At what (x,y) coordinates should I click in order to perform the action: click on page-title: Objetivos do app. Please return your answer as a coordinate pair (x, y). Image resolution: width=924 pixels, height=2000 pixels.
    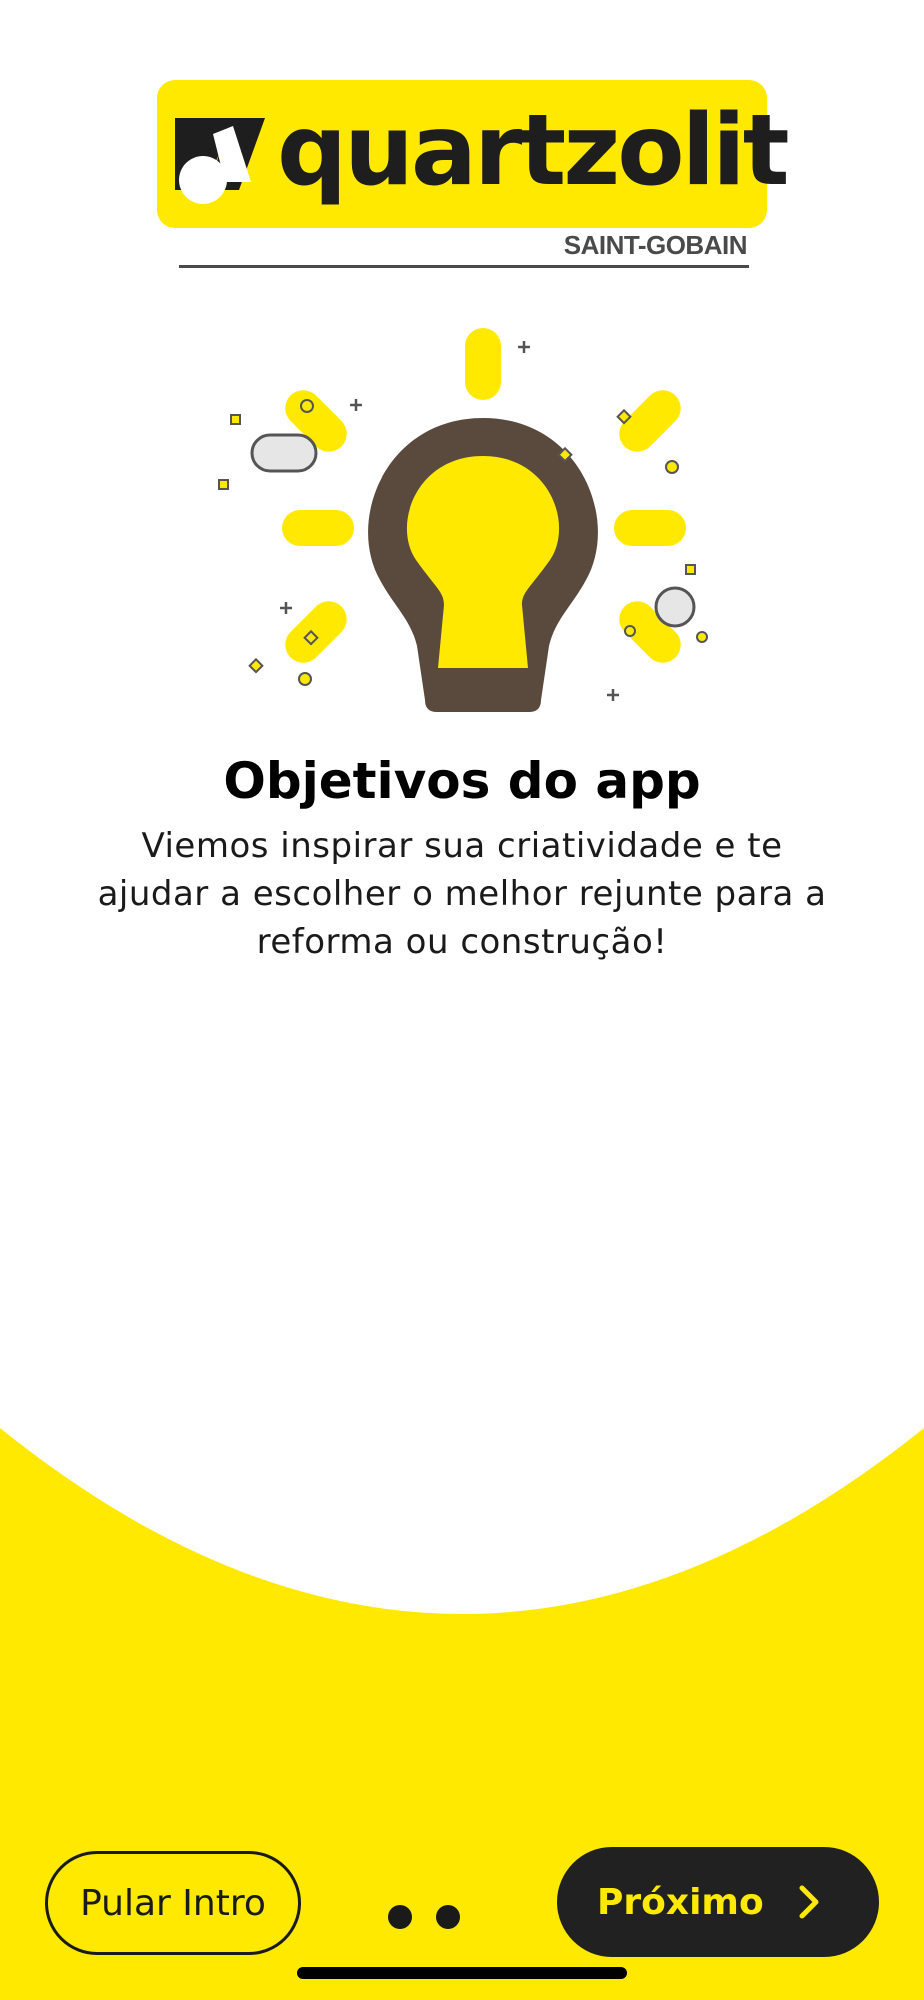
    Looking at the image, I should click on (462, 781).